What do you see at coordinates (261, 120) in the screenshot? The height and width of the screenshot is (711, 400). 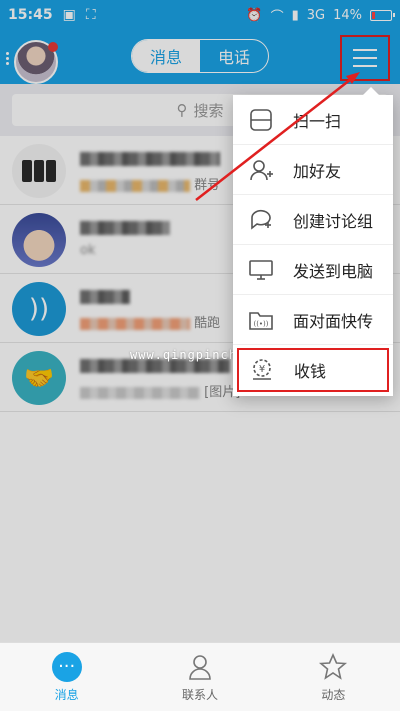 I see `scan-icon` at bounding box center [261, 120].